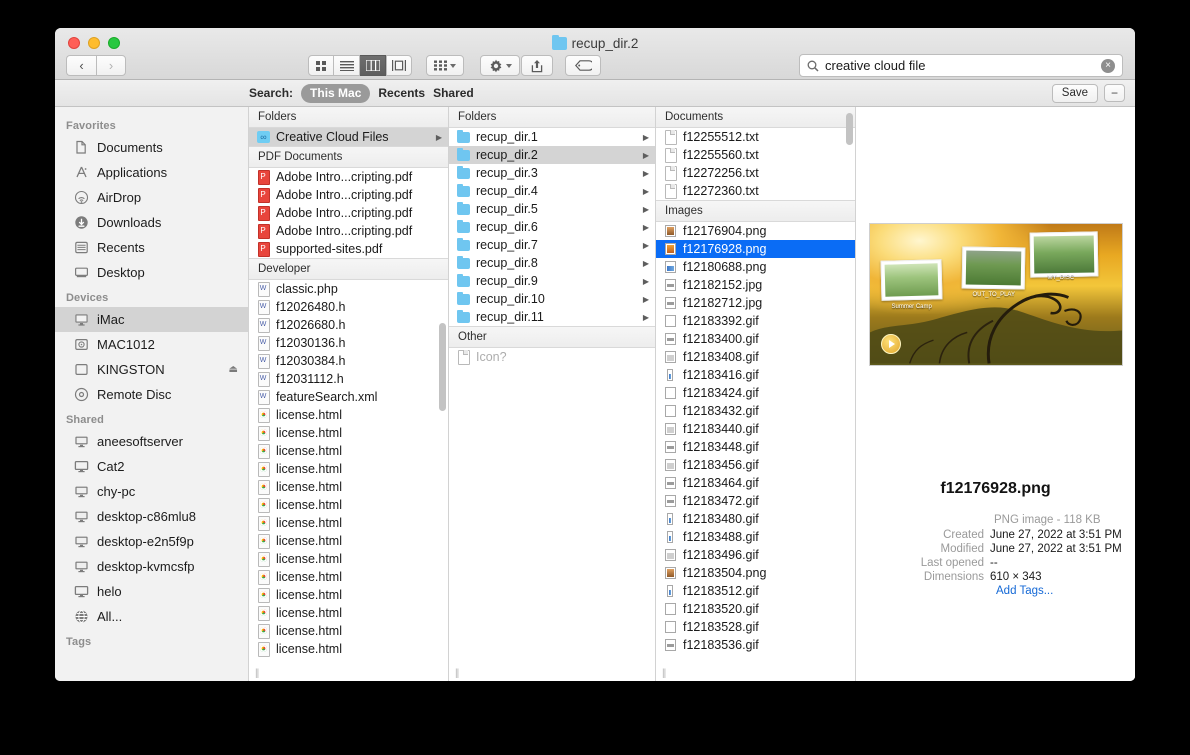  I want to click on file-row: recup_dir.3 ▶, so click(552, 173).